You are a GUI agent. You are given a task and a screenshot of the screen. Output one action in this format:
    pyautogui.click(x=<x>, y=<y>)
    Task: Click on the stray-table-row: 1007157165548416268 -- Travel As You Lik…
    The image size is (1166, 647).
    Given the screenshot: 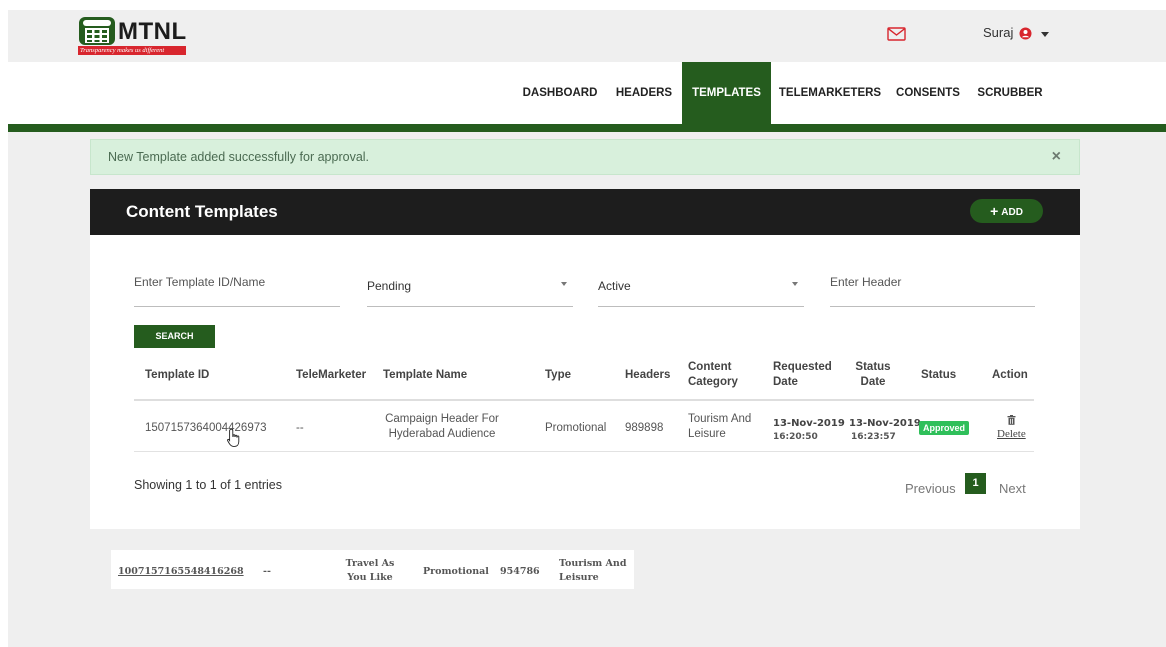 What is the action you would take?
    pyautogui.click(x=372, y=569)
    